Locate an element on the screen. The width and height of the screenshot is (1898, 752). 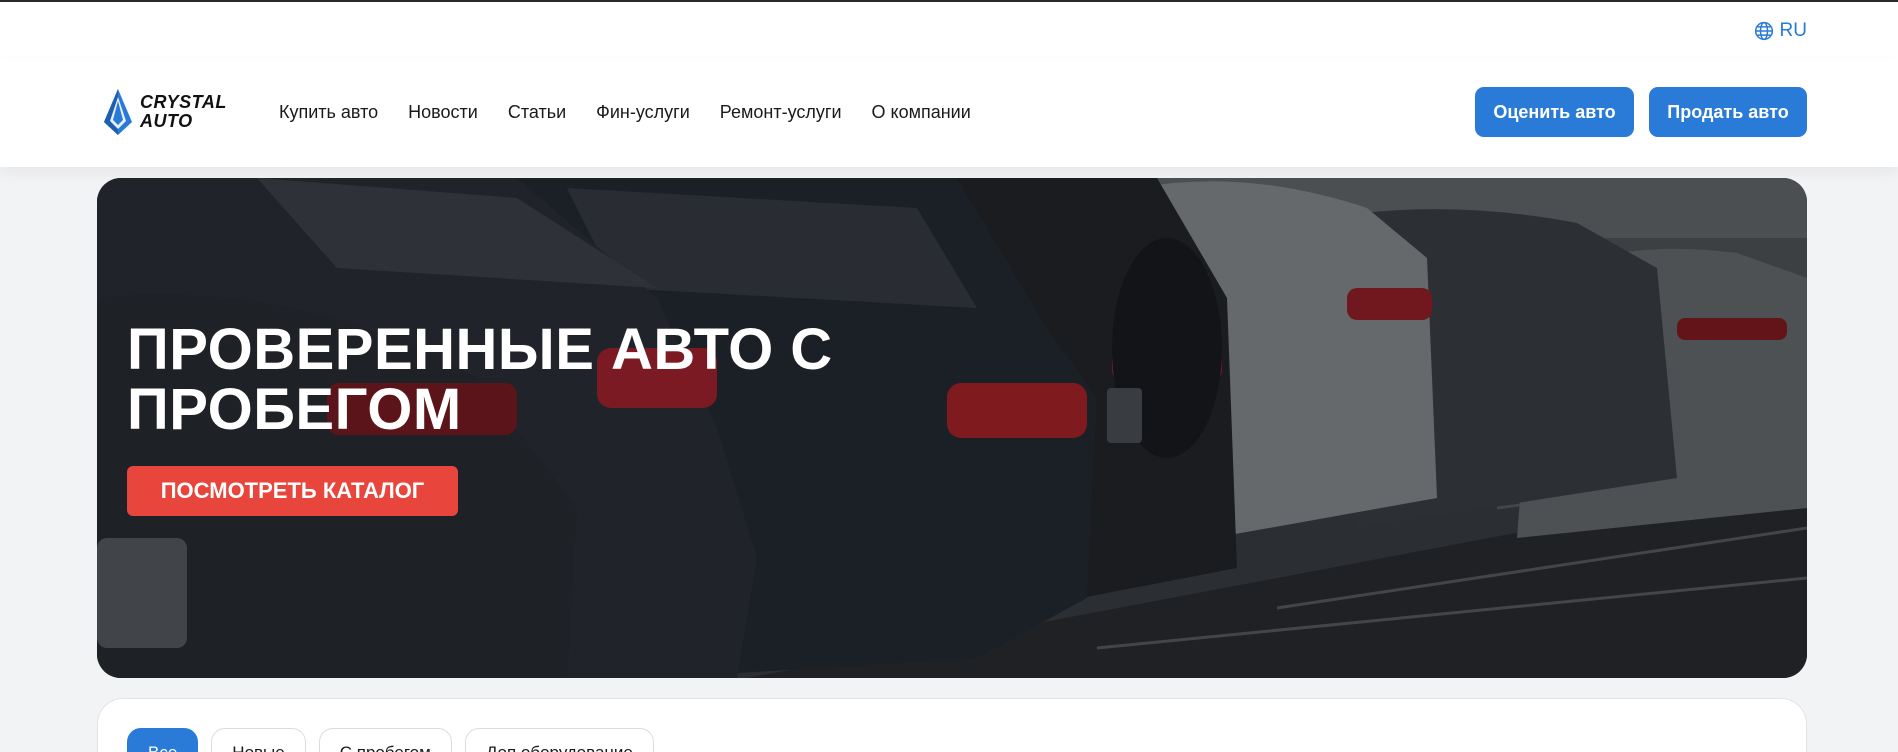
nav-news: Новости is located at coordinates (443, 112).